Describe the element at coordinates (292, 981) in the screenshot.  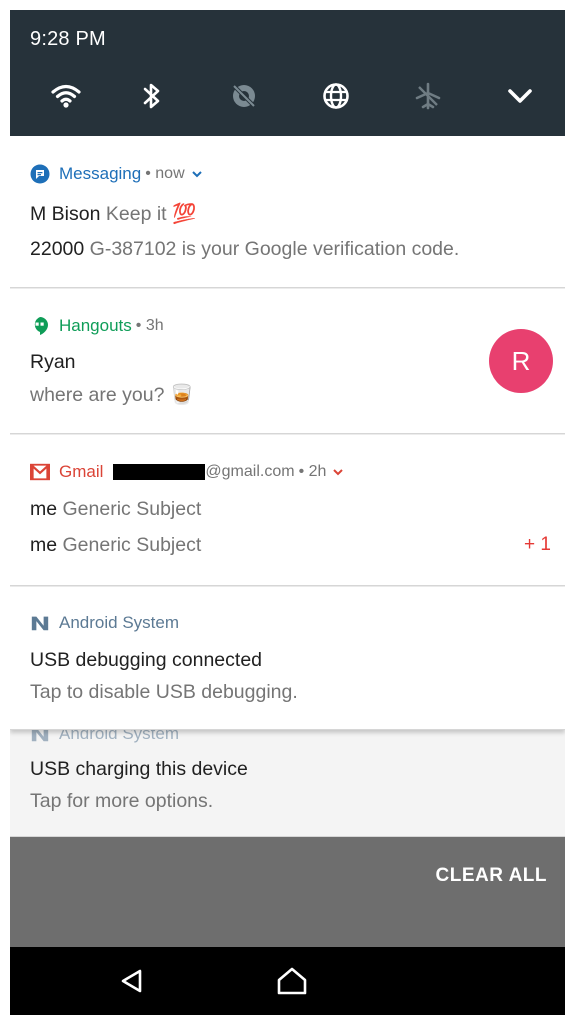
I see `home-icon` at that location.